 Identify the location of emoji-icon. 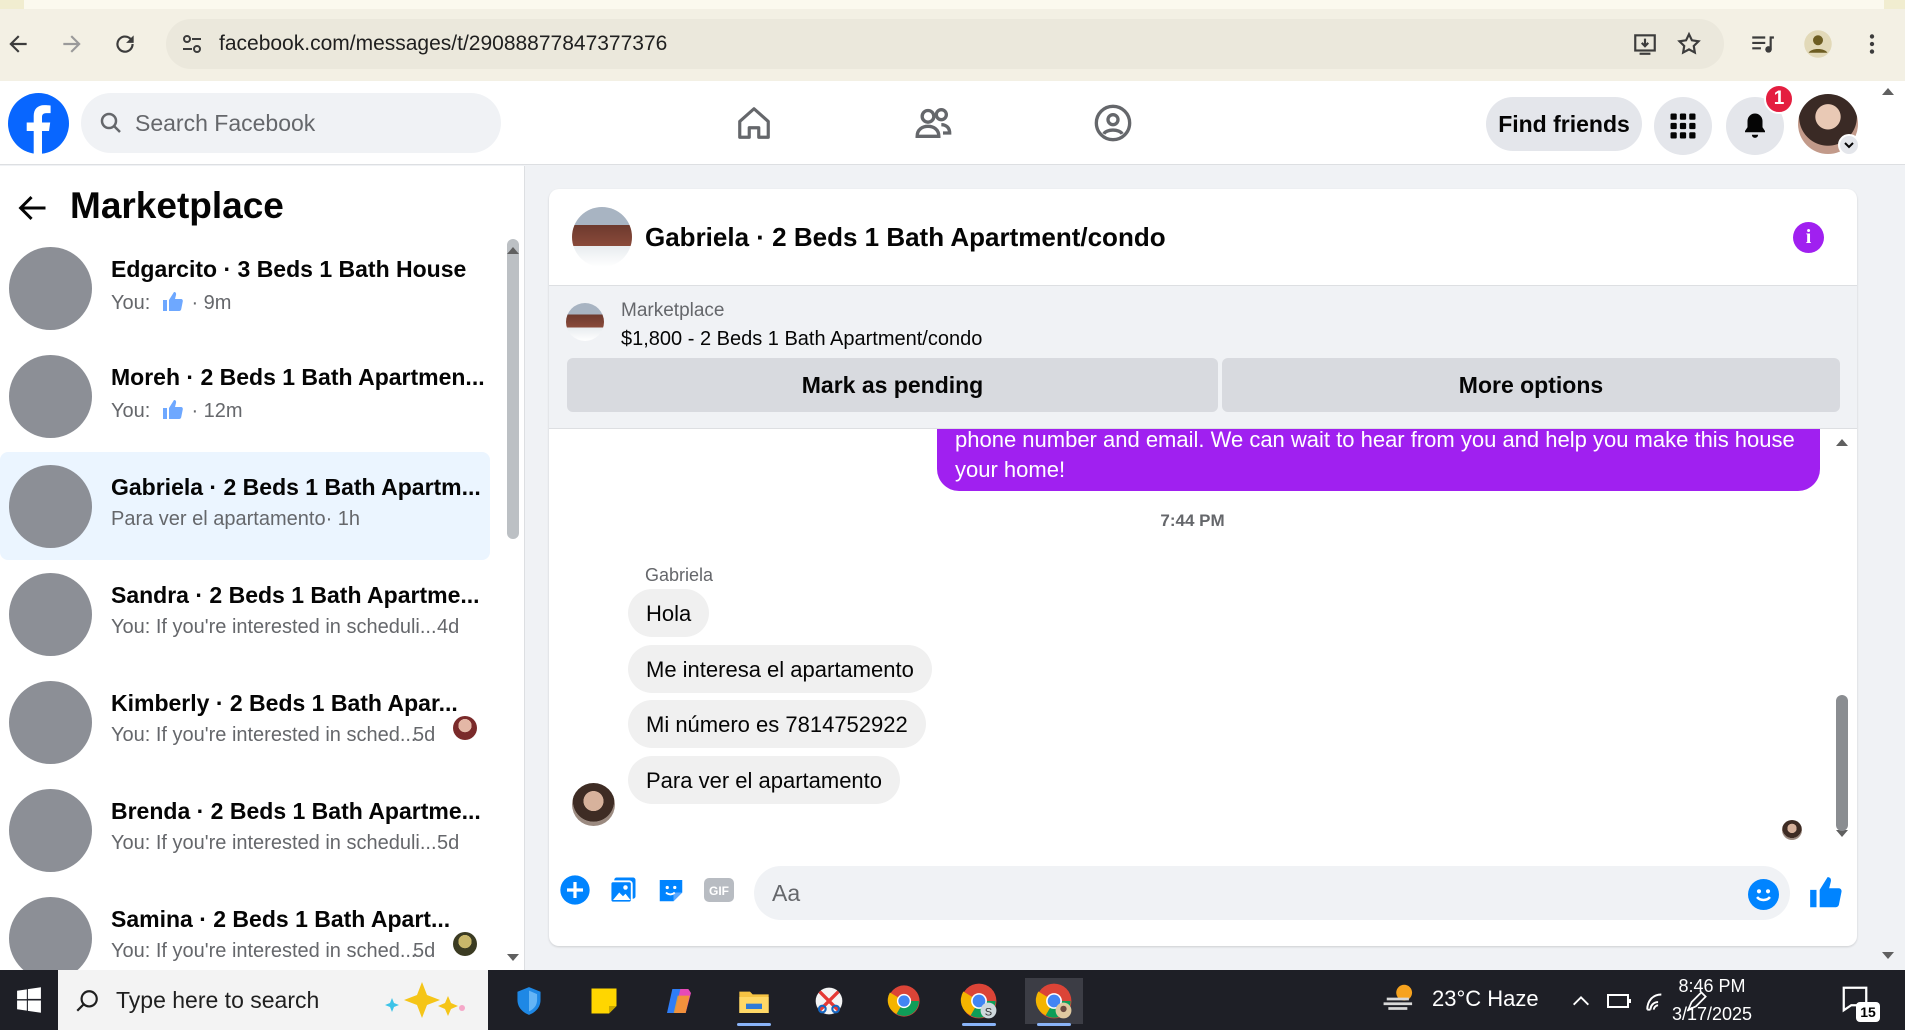
(1763, 894).